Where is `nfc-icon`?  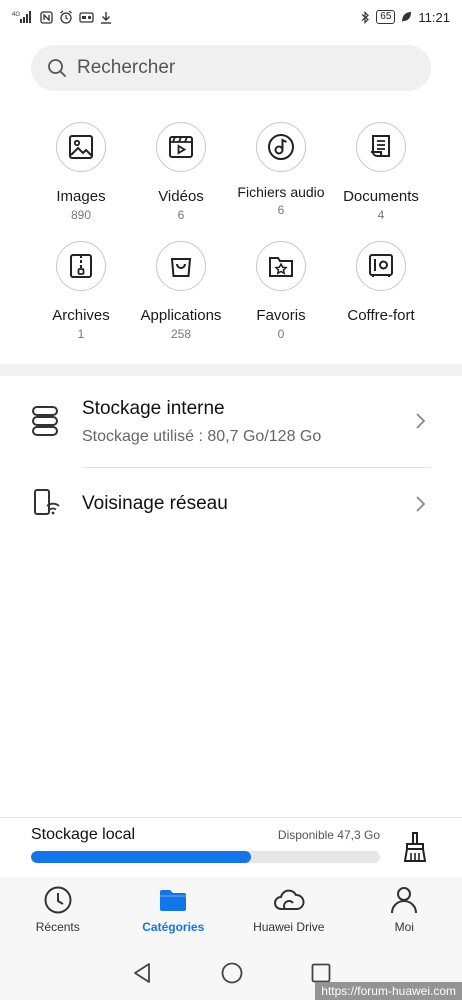 nfc-icon is located at coordinates (46, 17).